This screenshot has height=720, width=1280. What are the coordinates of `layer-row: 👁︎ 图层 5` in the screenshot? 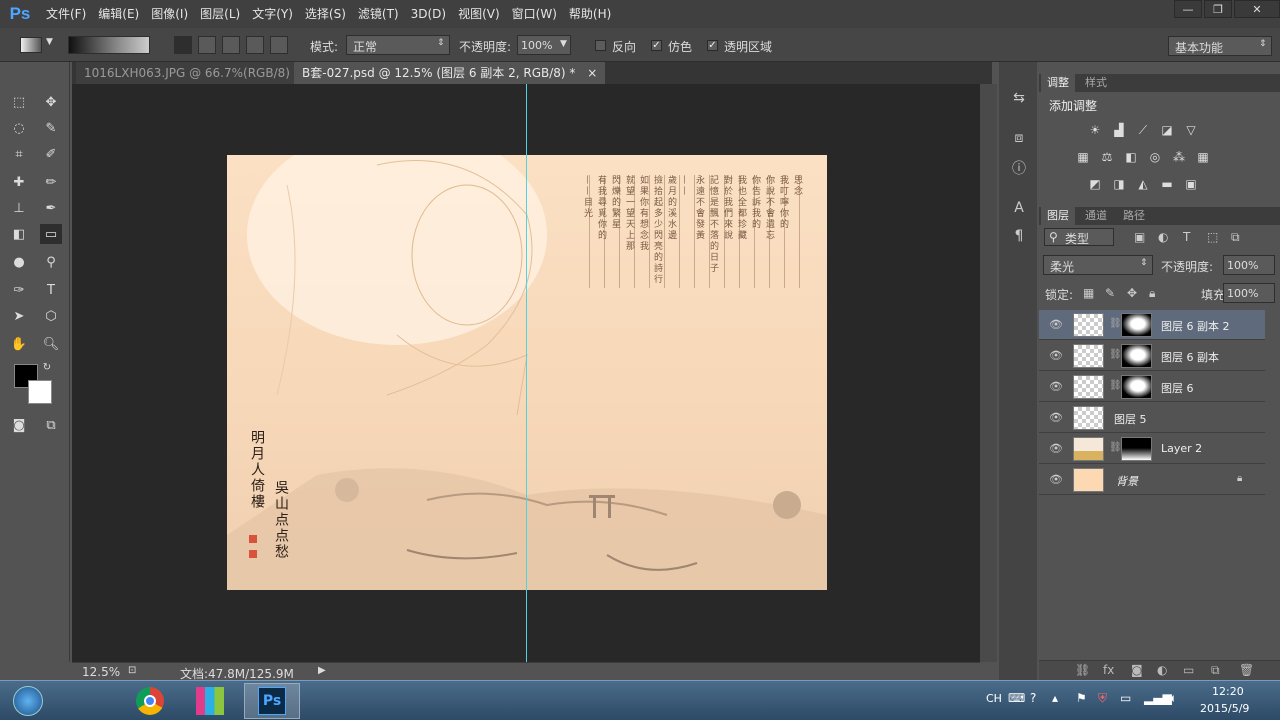 It's located at (1152, 418).